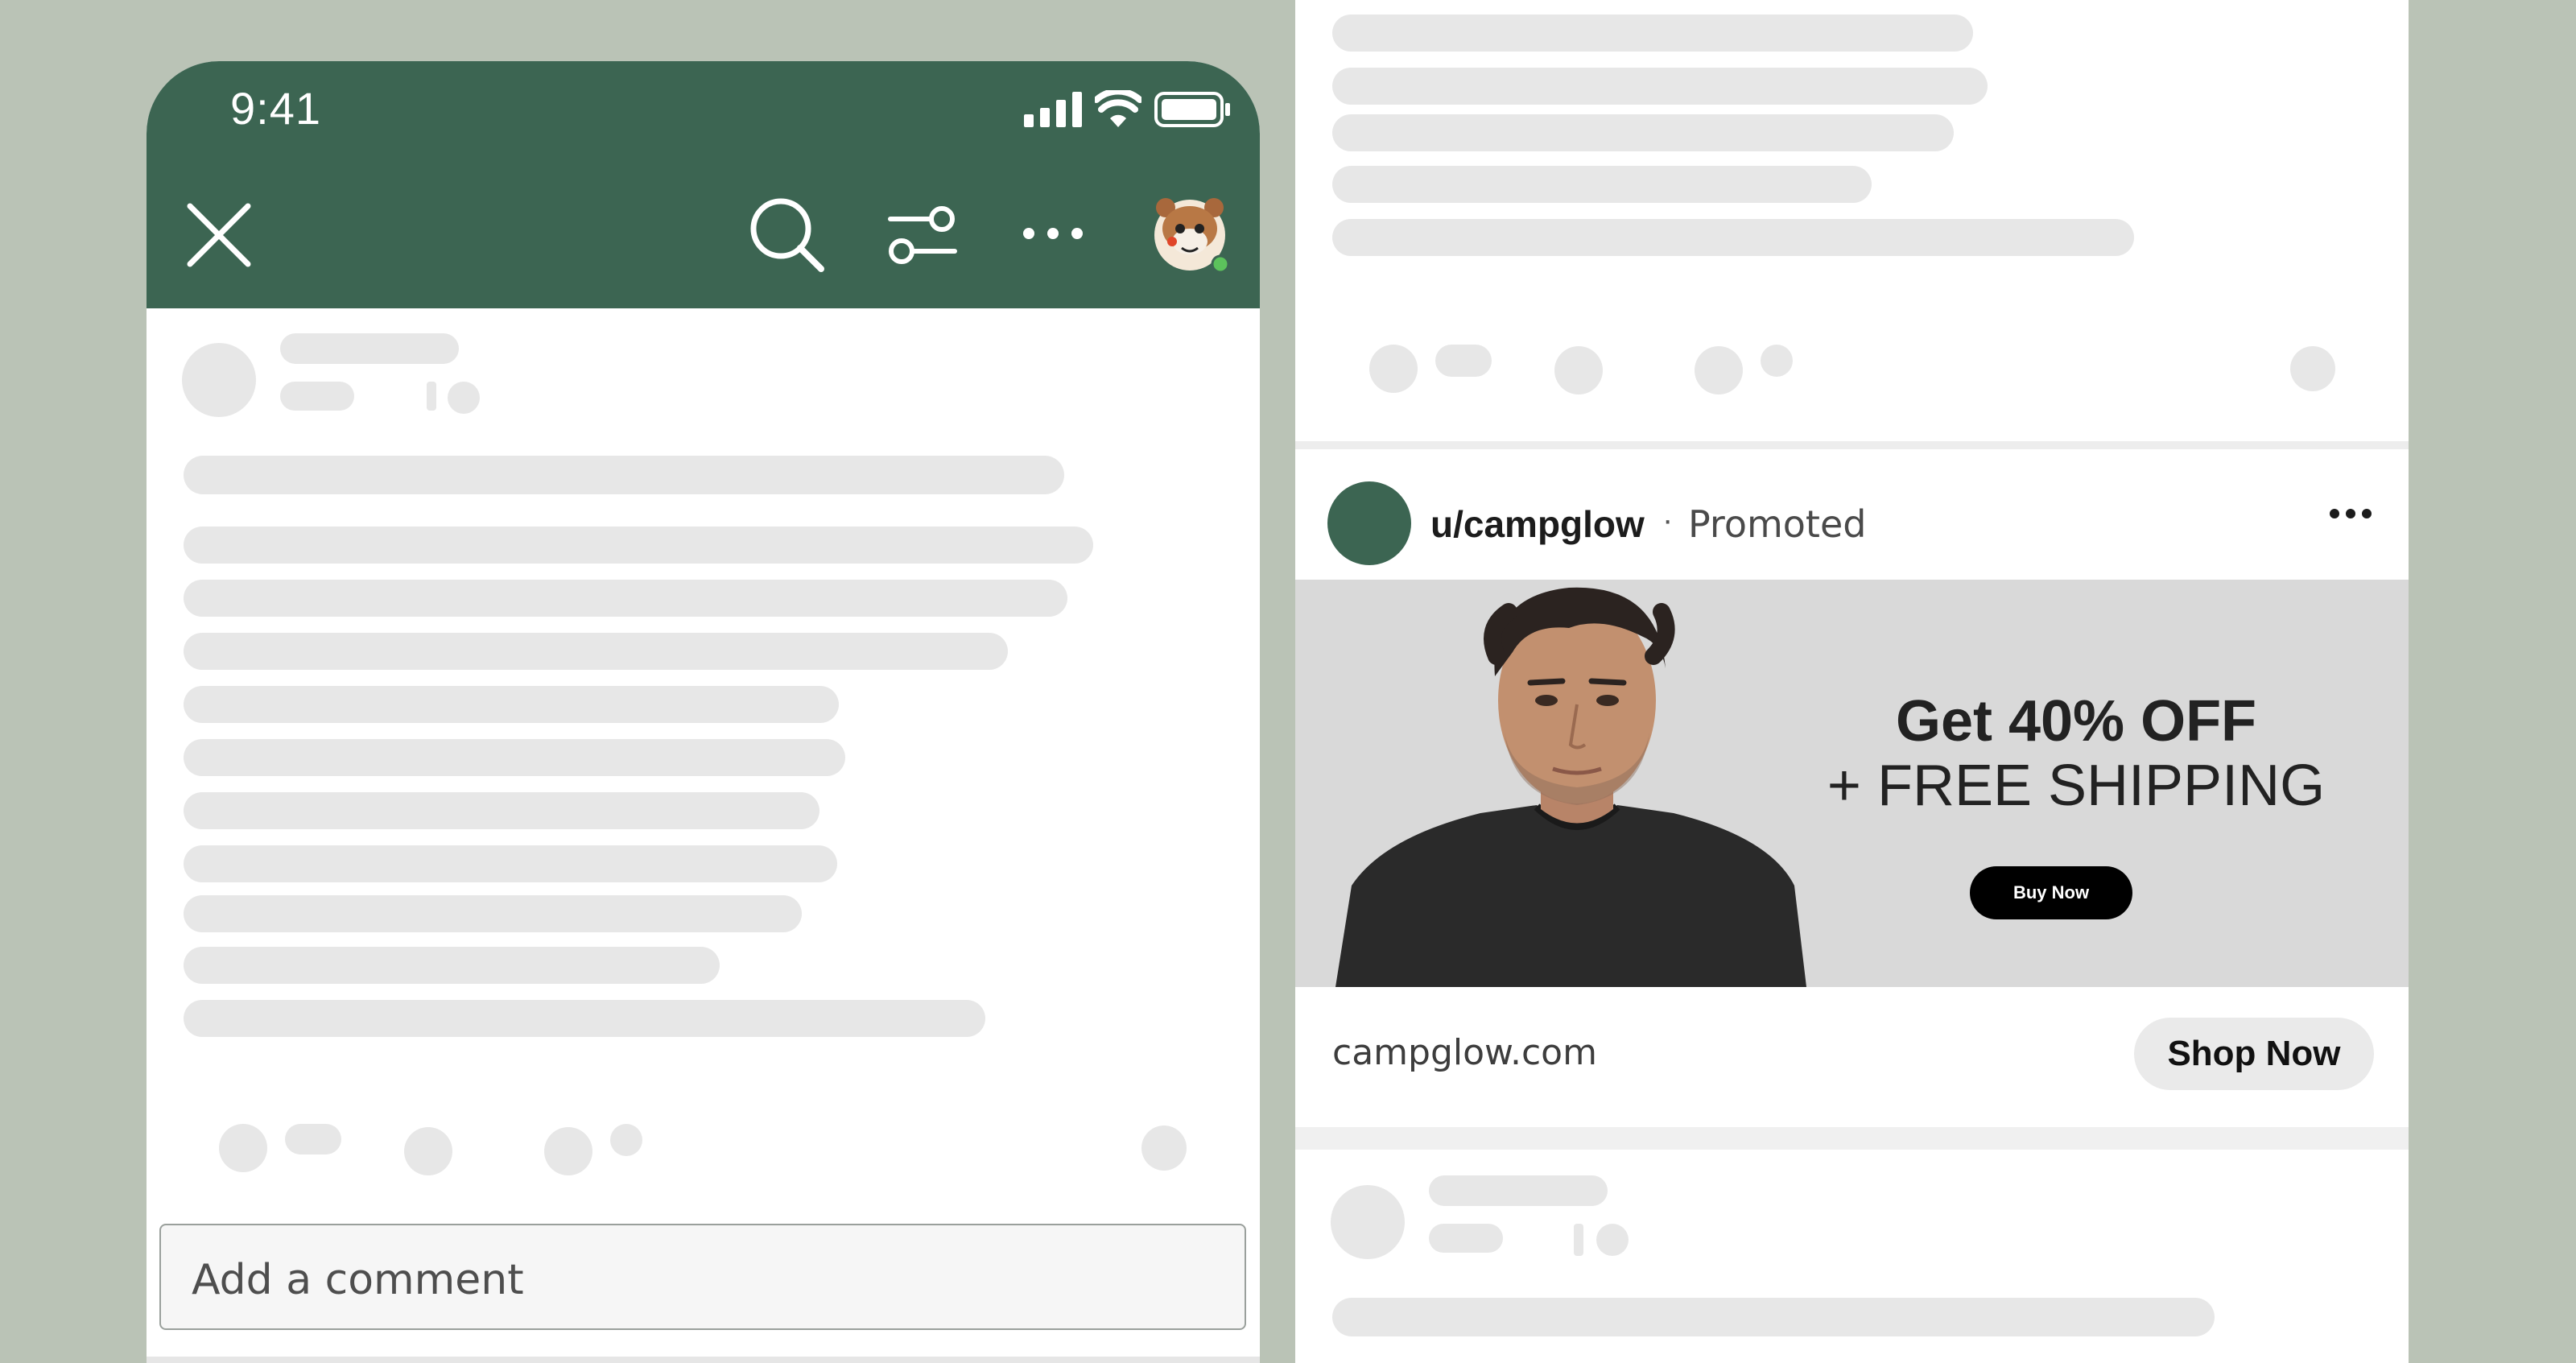 Image resolution: width=2576 pixels, height=1363 pixels. What do you see at coordinates (2076, 786) in the screenshot?
I see `ad-subline: + FREE SHIPPING` at bounding box center [2076, 786].